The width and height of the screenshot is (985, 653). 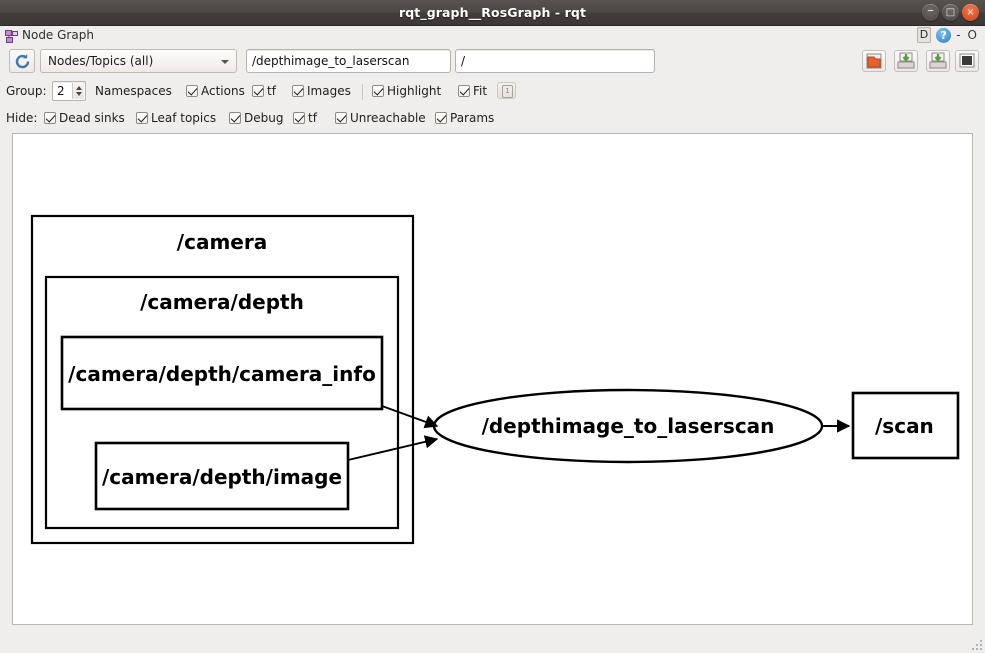 I want to click on node-graph-icon, so click(x=11, y=36).